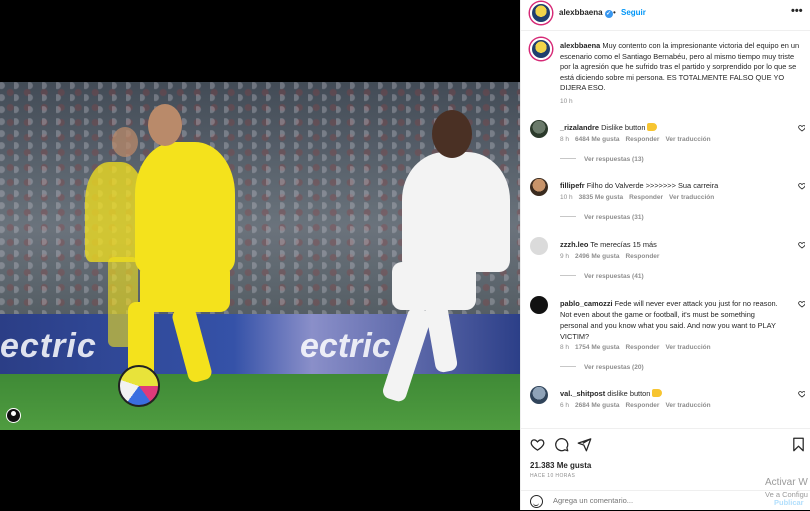 The height and width of the screenshot is (511, 810). I want to click on photo-ad-text-left: ectric, so click(48, 346).